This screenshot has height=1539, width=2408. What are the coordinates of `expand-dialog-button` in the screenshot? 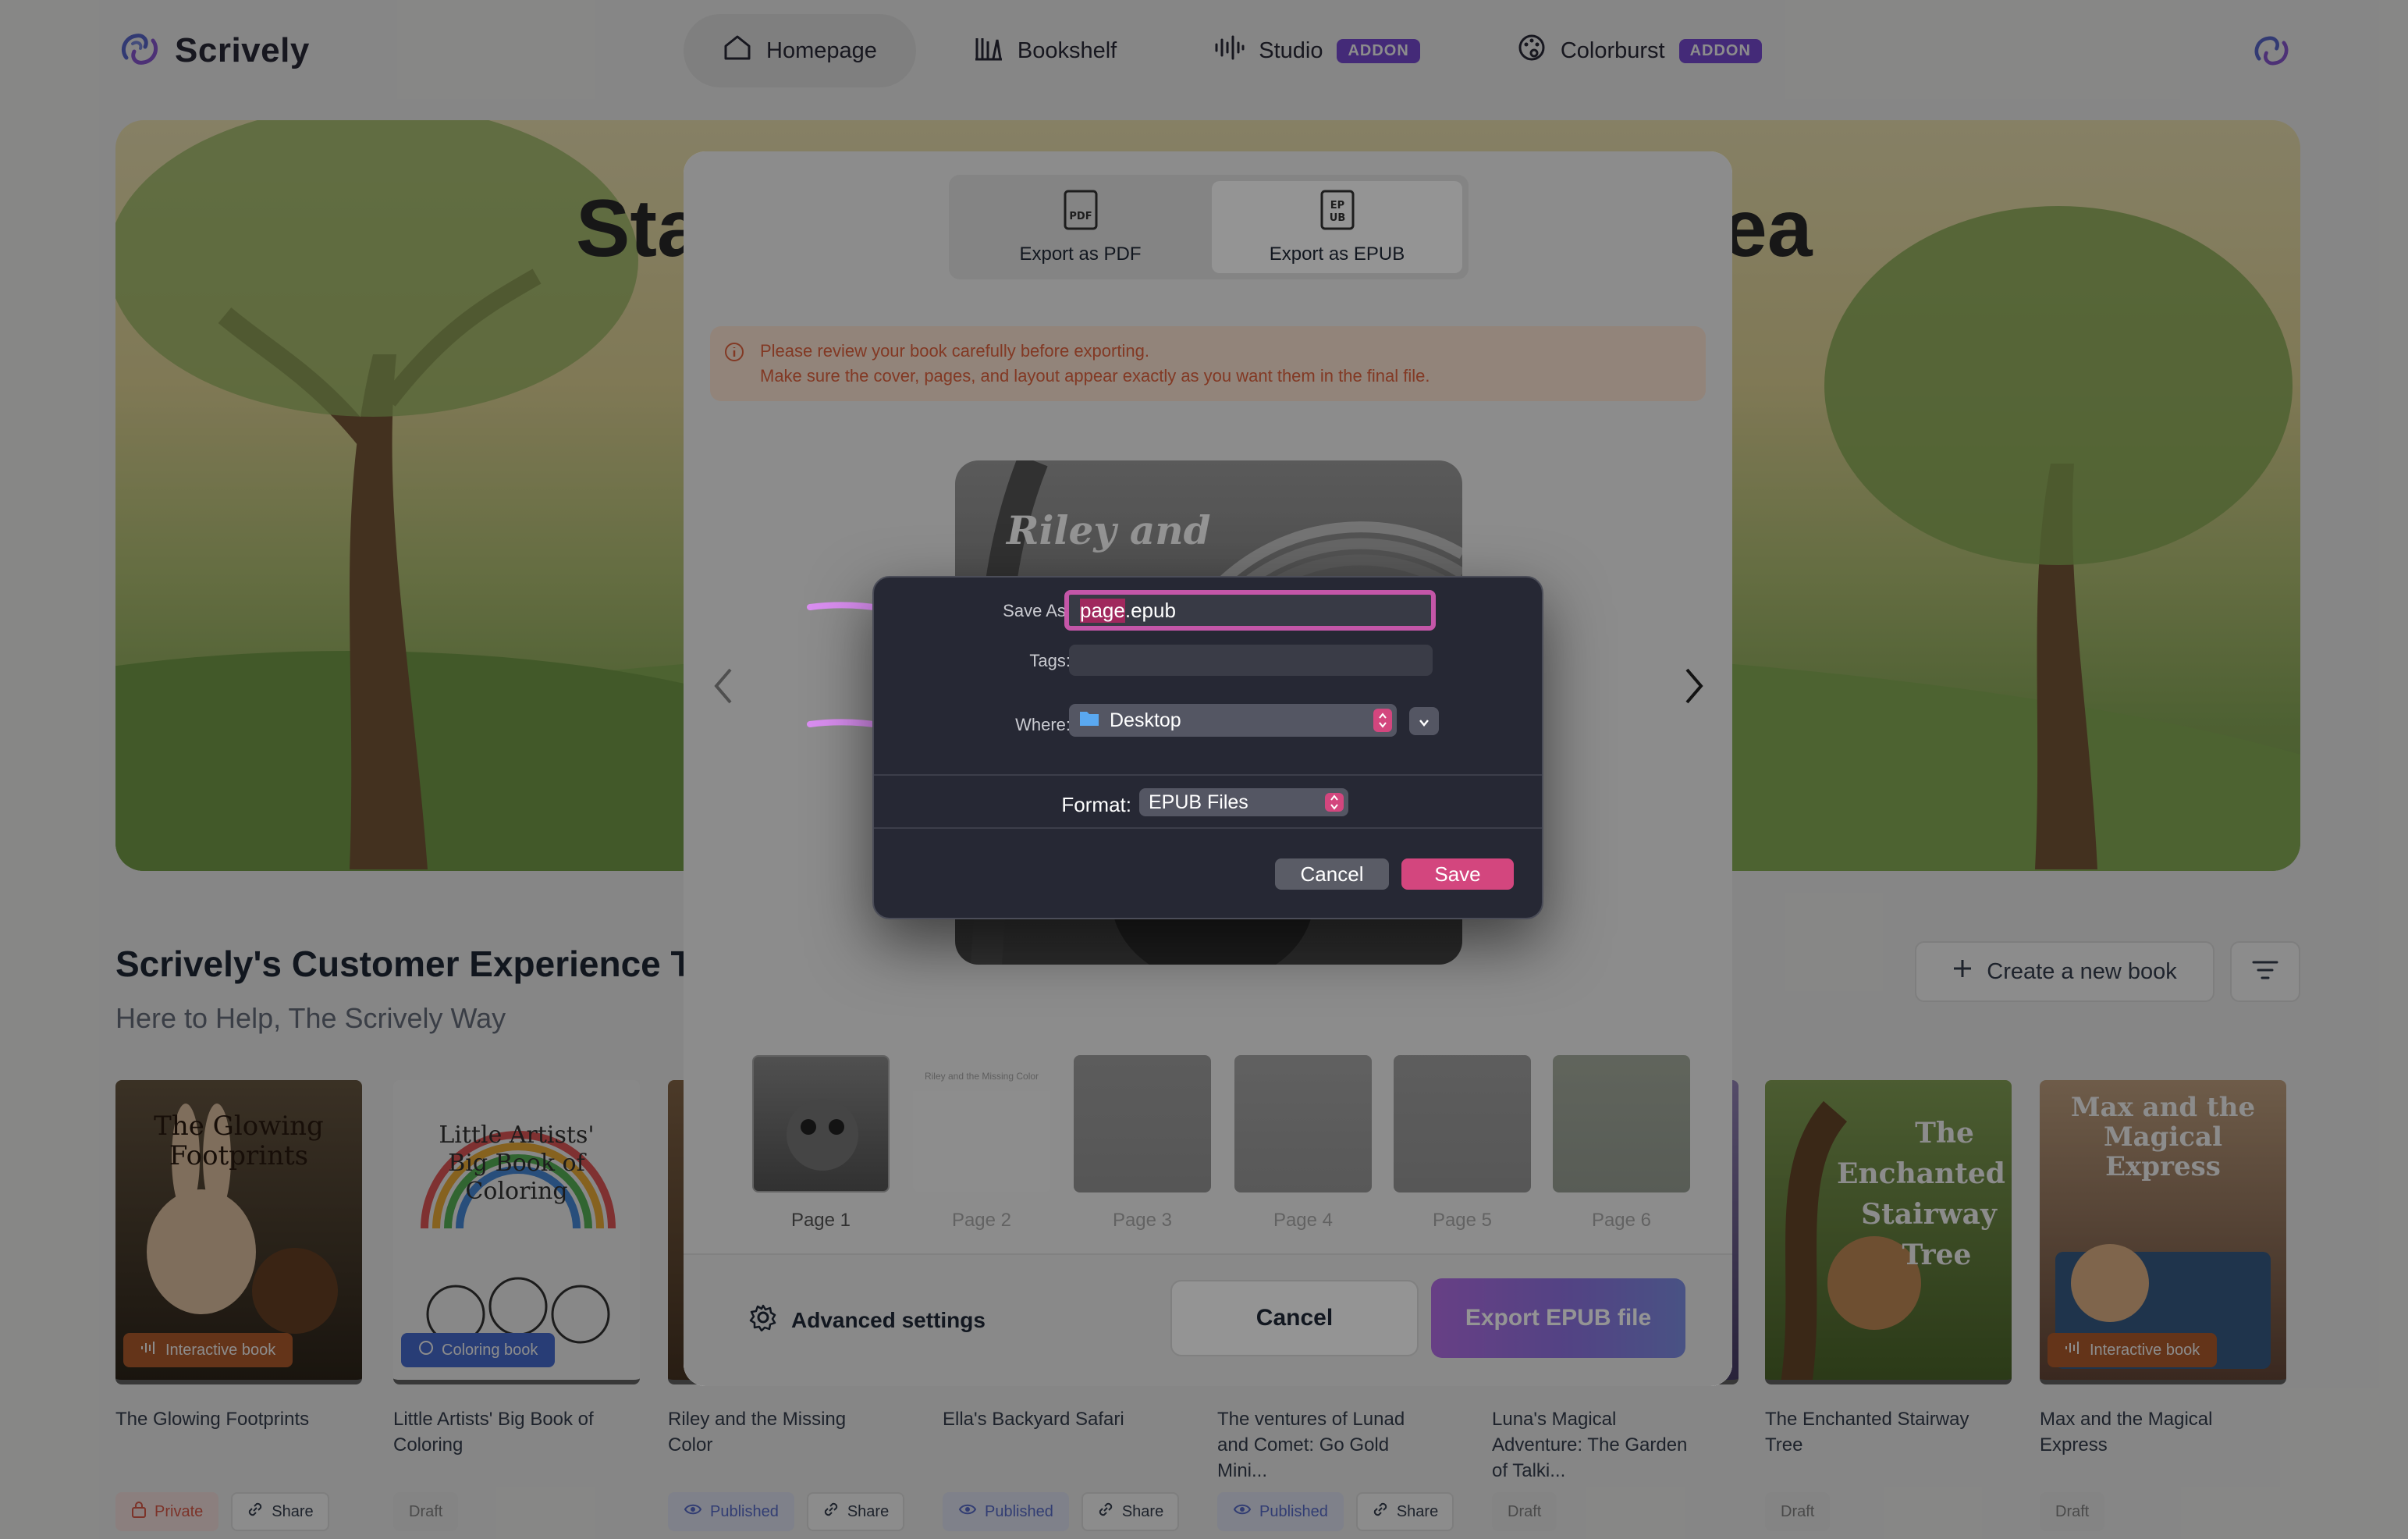 It's located at (1424, 721).